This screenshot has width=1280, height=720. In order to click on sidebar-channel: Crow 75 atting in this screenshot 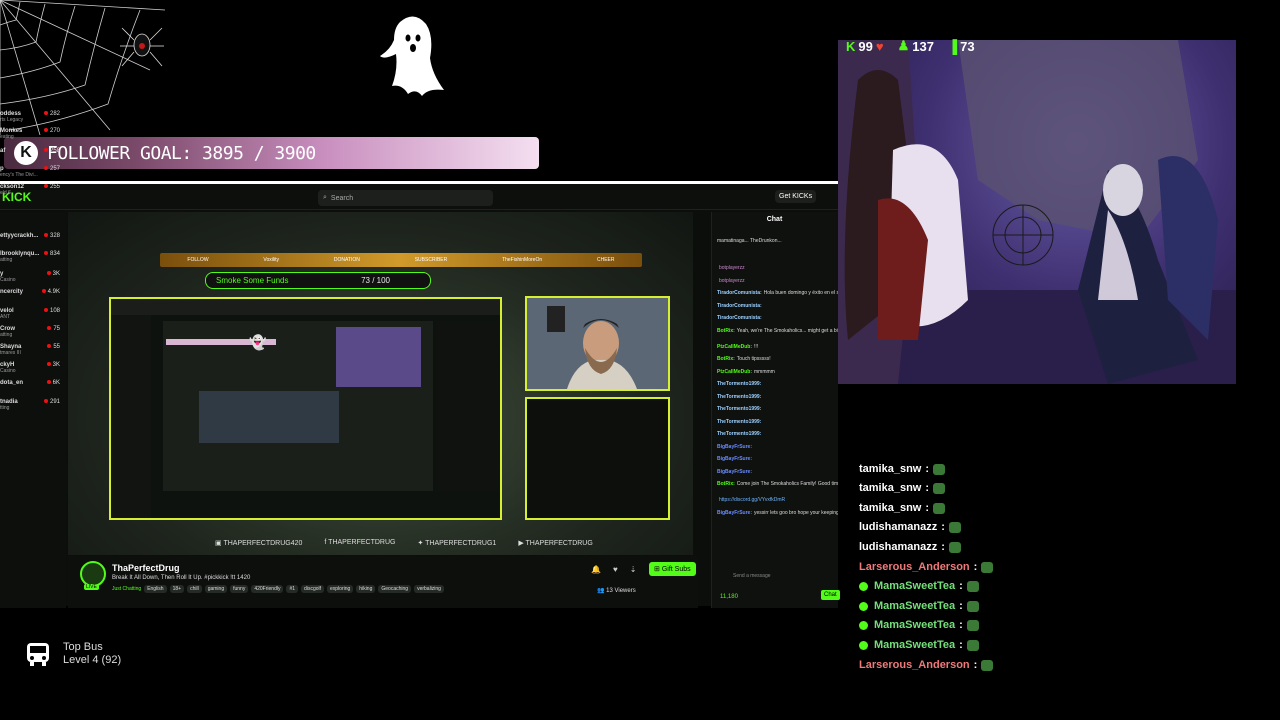, I will do `click(32, 332)`.